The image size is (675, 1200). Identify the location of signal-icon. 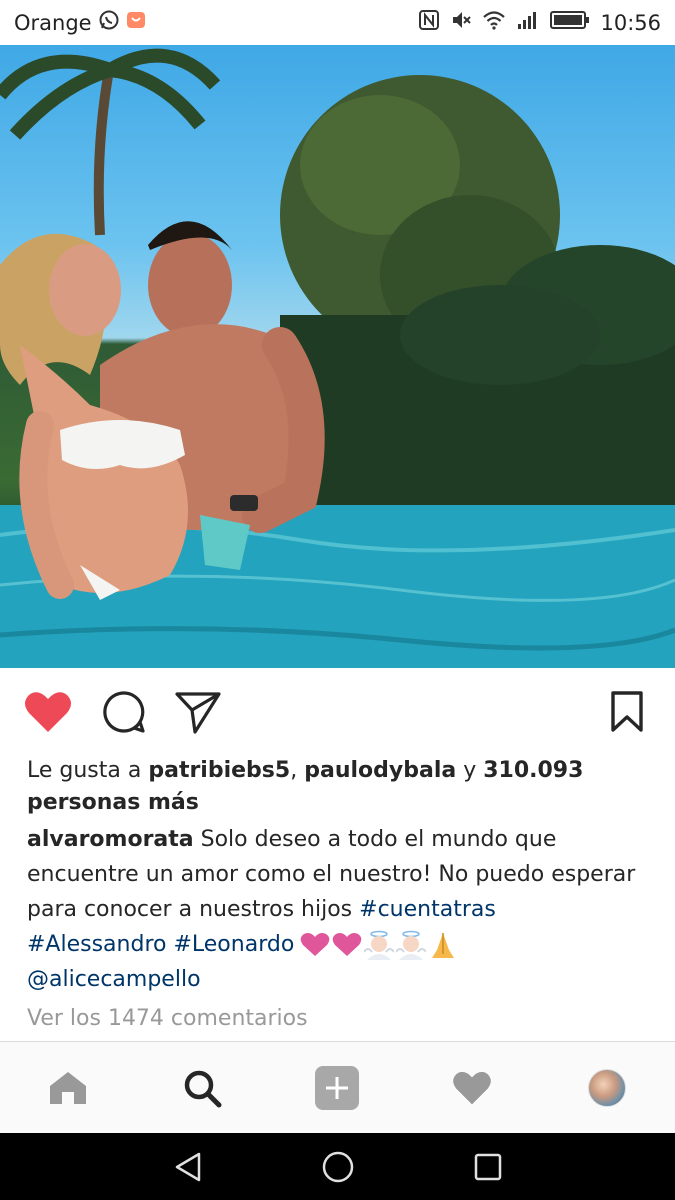
(528, 22).